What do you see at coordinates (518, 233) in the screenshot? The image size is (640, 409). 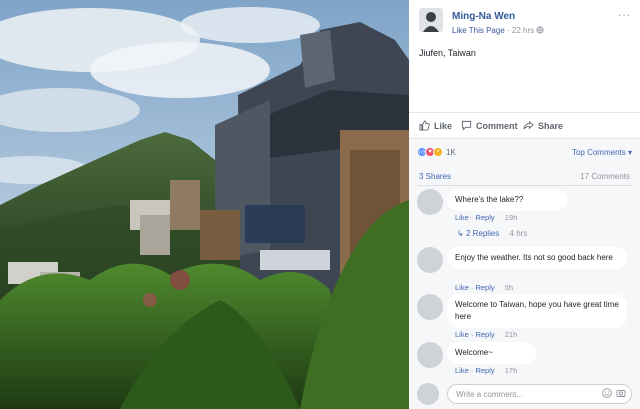 I see `replies-time: 4 hrs` at bounding box center [518, 233].